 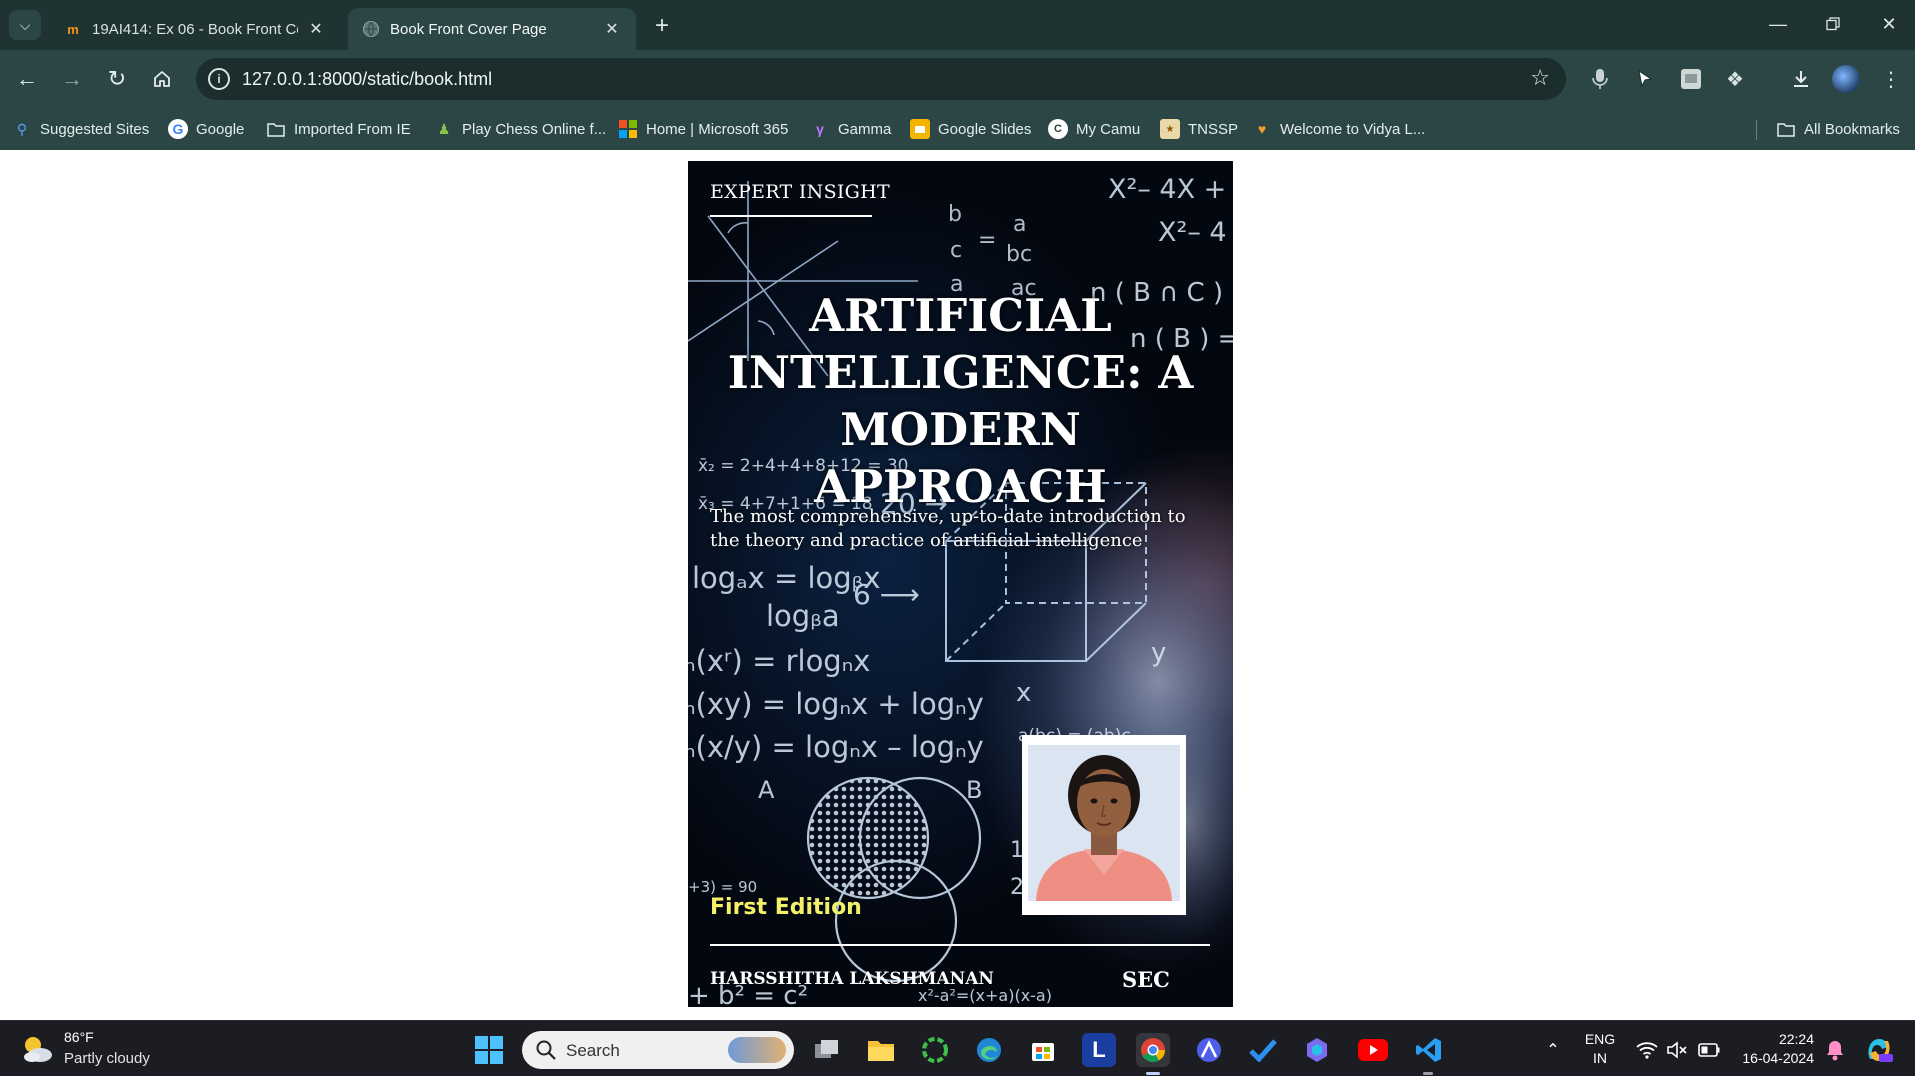 I want to click on bookmark-microsoft-365: Home | Microsoft 365, so click(x=703, y=129).